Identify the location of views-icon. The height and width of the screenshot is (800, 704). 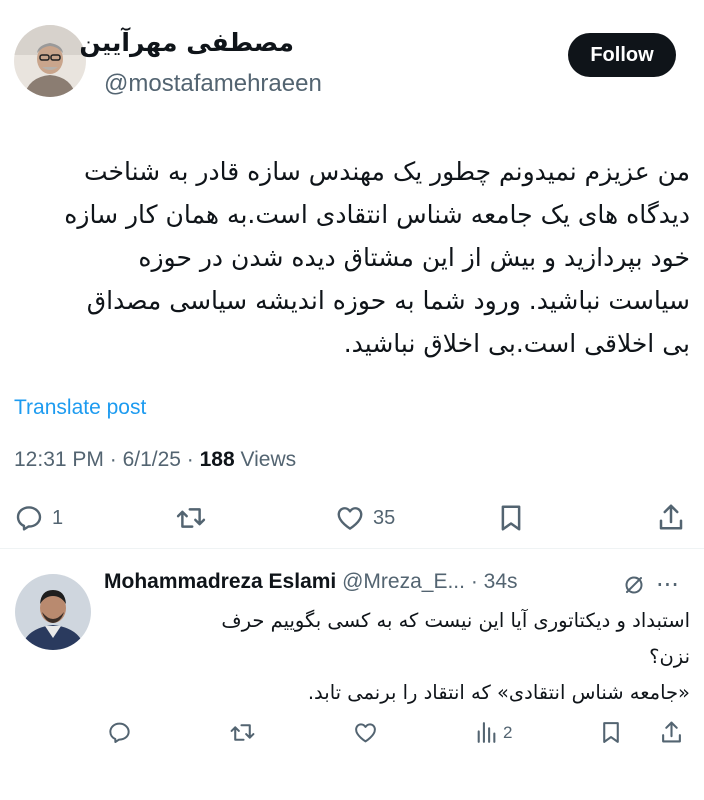
(486, 732).